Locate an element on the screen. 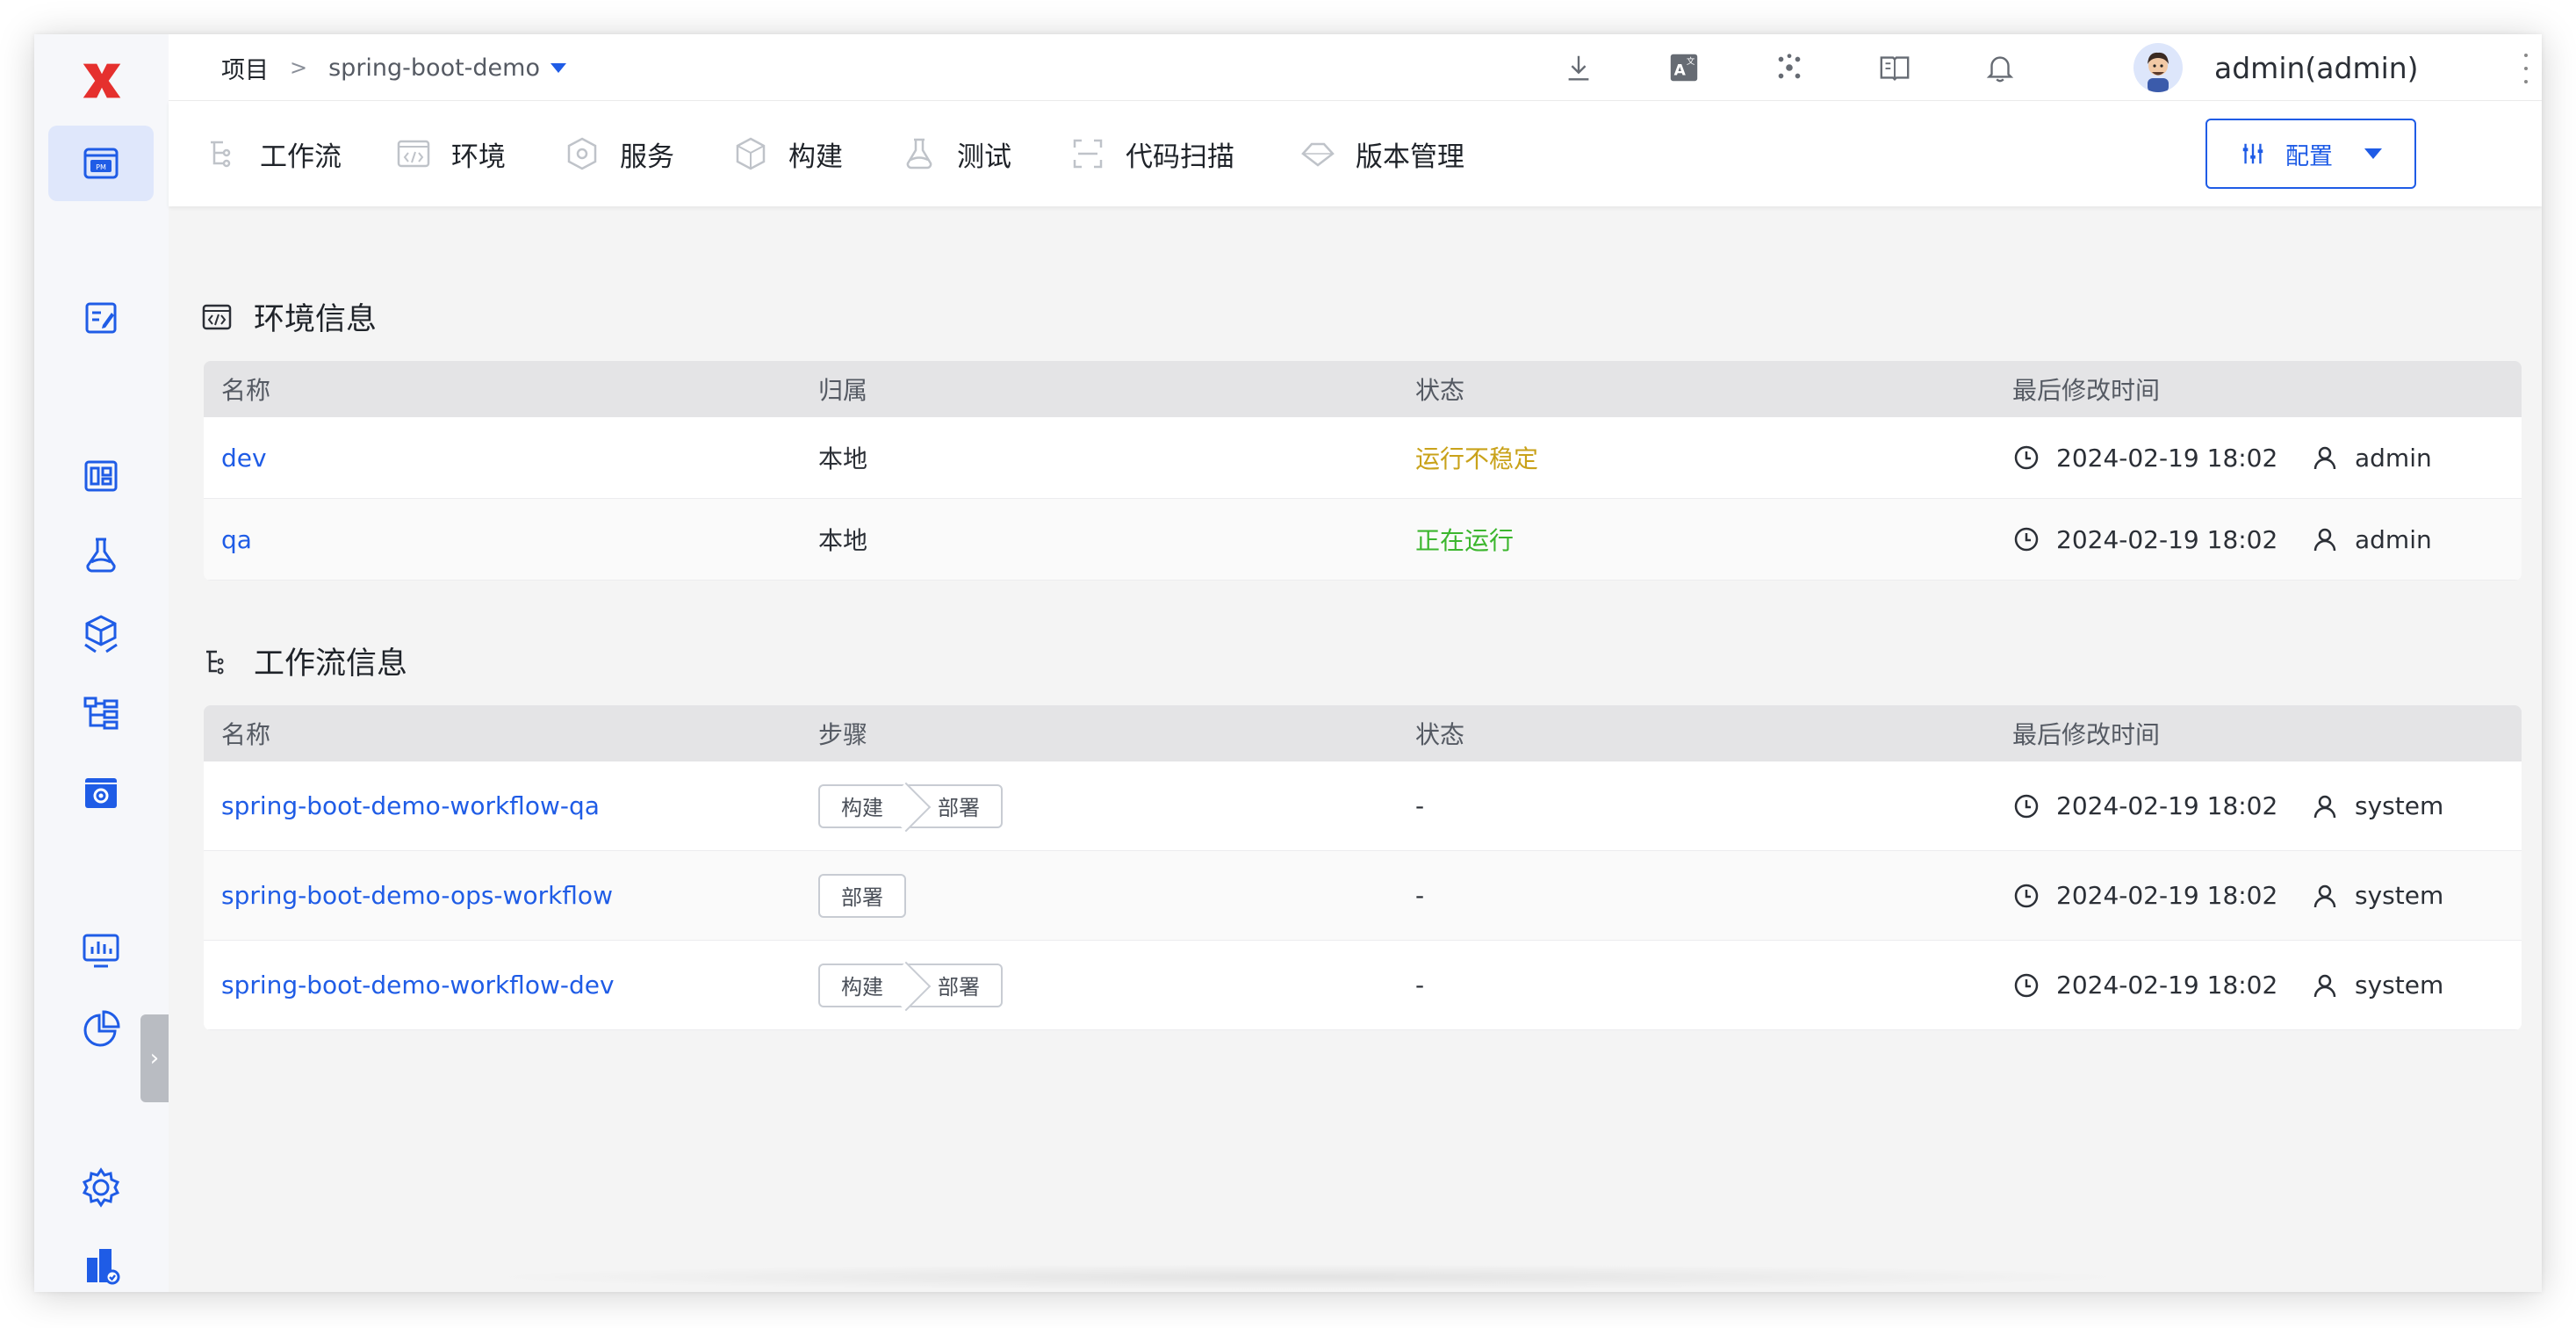 This screenshot has width=2576, height=1328. workflow-name-link: spring-boot-demo-ops-workflow is located at coordinates (417, 895).